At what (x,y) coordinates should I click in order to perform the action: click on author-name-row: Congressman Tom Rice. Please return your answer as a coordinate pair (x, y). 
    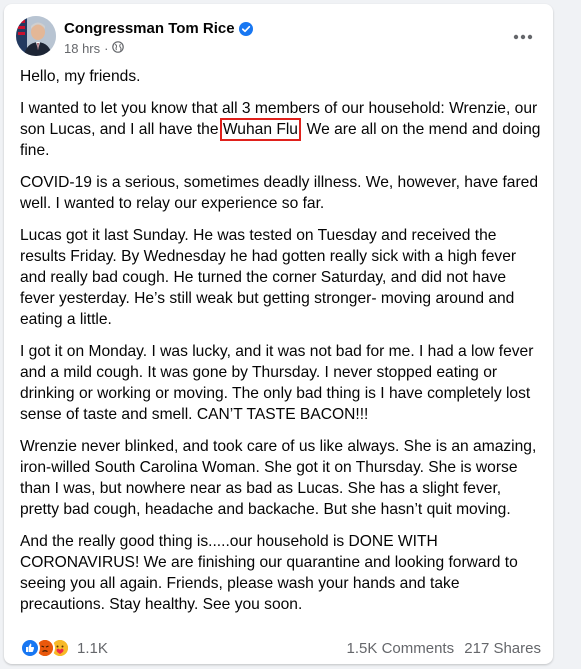
    Looking at the image, I should click on (158, 28).